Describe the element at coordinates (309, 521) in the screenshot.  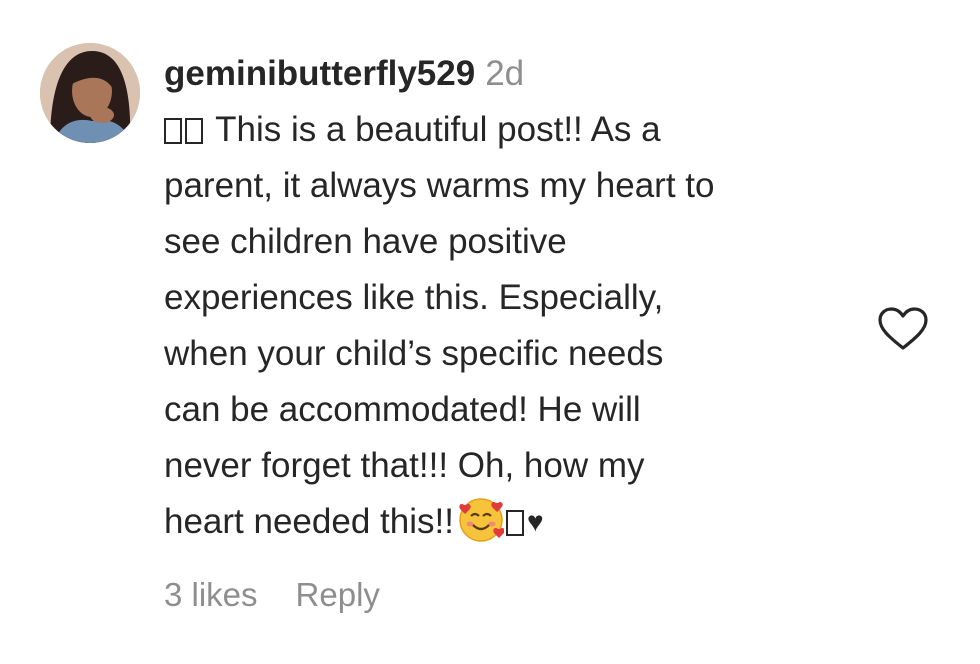
I see `comment-text-fragment: heart needed this!!` at that location.